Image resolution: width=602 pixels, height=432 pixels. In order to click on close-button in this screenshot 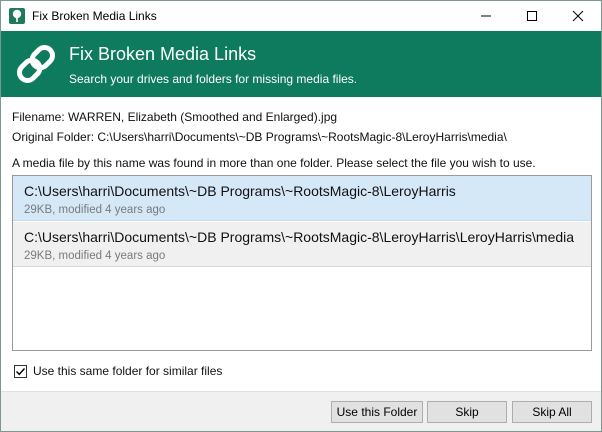, I will do `click(578, 16)`.